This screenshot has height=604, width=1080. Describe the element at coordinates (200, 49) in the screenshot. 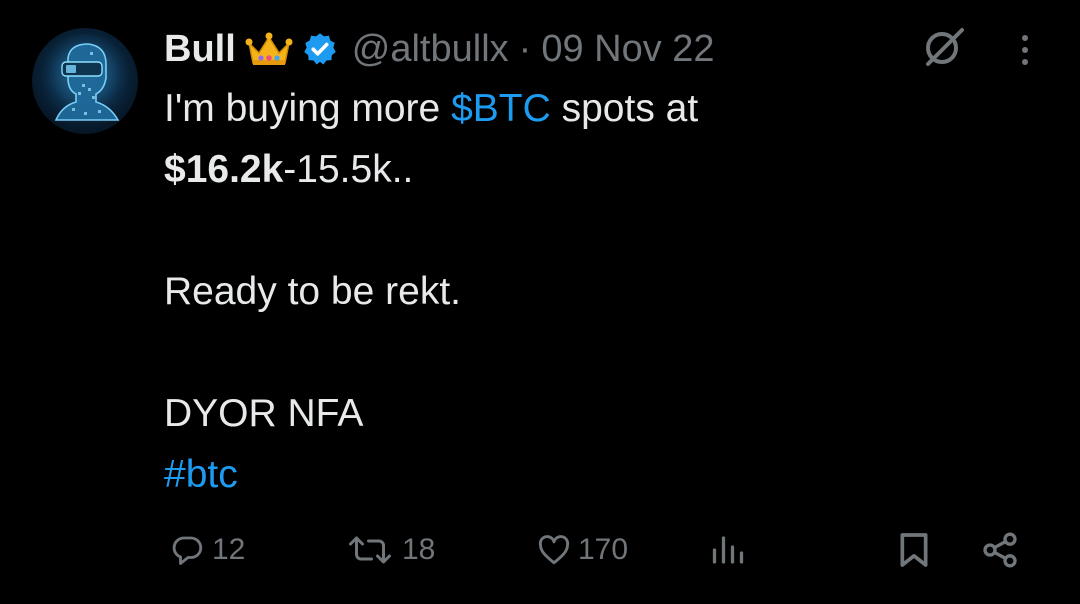

I see `author-name: Bull` at that location.